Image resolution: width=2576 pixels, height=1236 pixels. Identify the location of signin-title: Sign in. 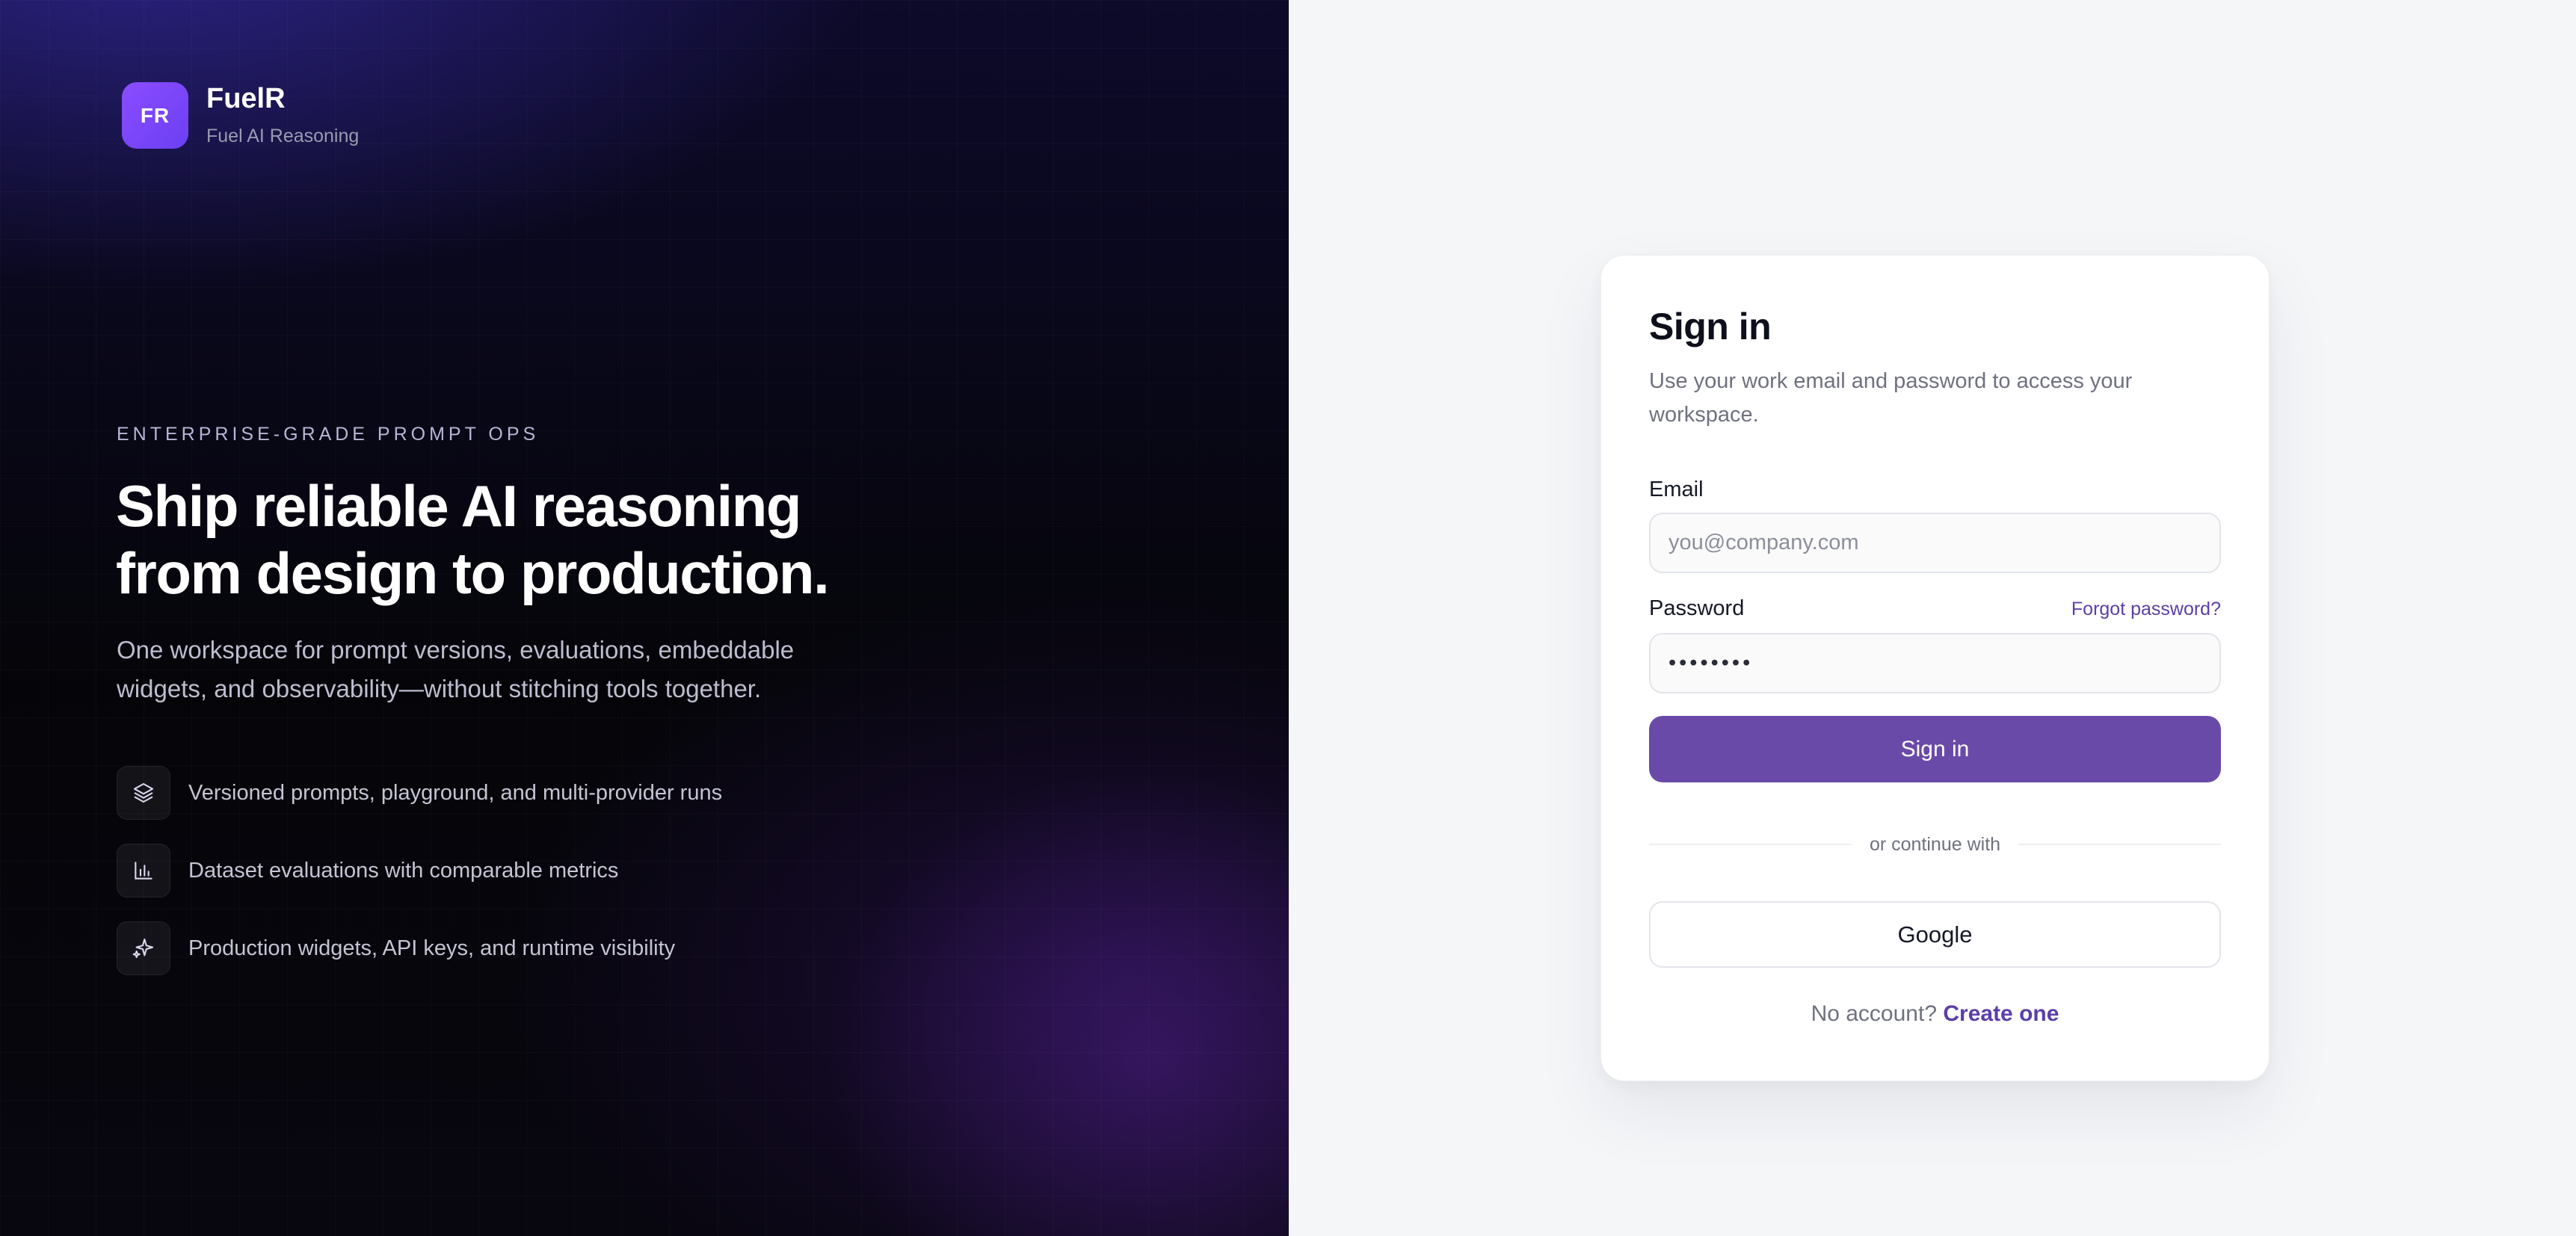
(1710, 326).